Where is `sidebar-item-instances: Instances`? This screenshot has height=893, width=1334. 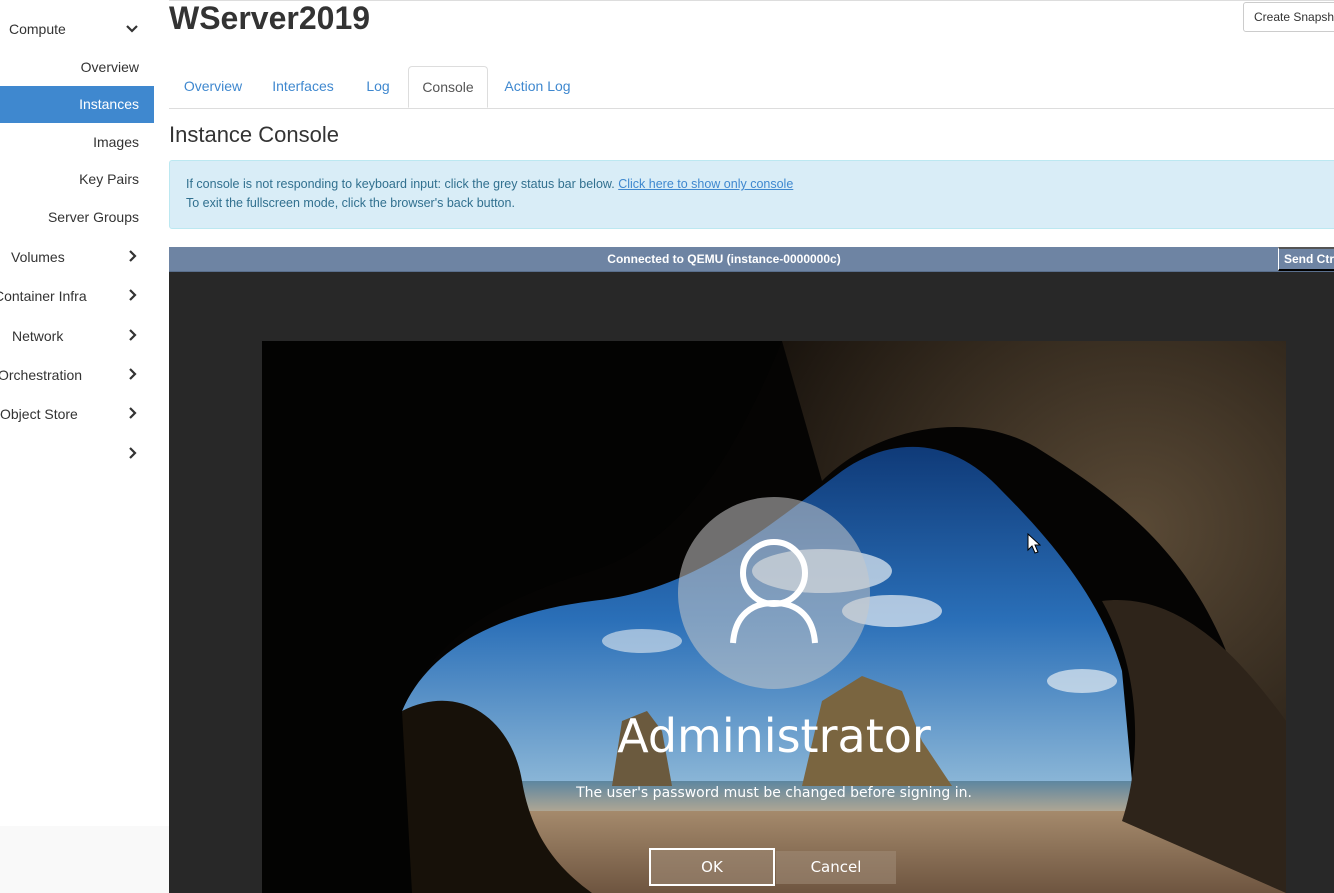
sidebar-item-instances: Instances is located at coordinates (77, 104).